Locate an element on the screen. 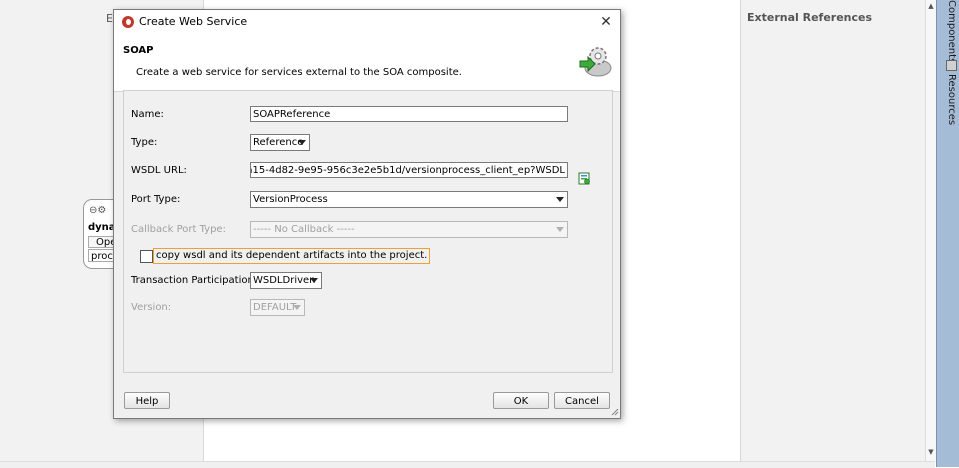 The image size is (959, 468). port-type-select: VersionProcess is located at coordinates (409, 199).